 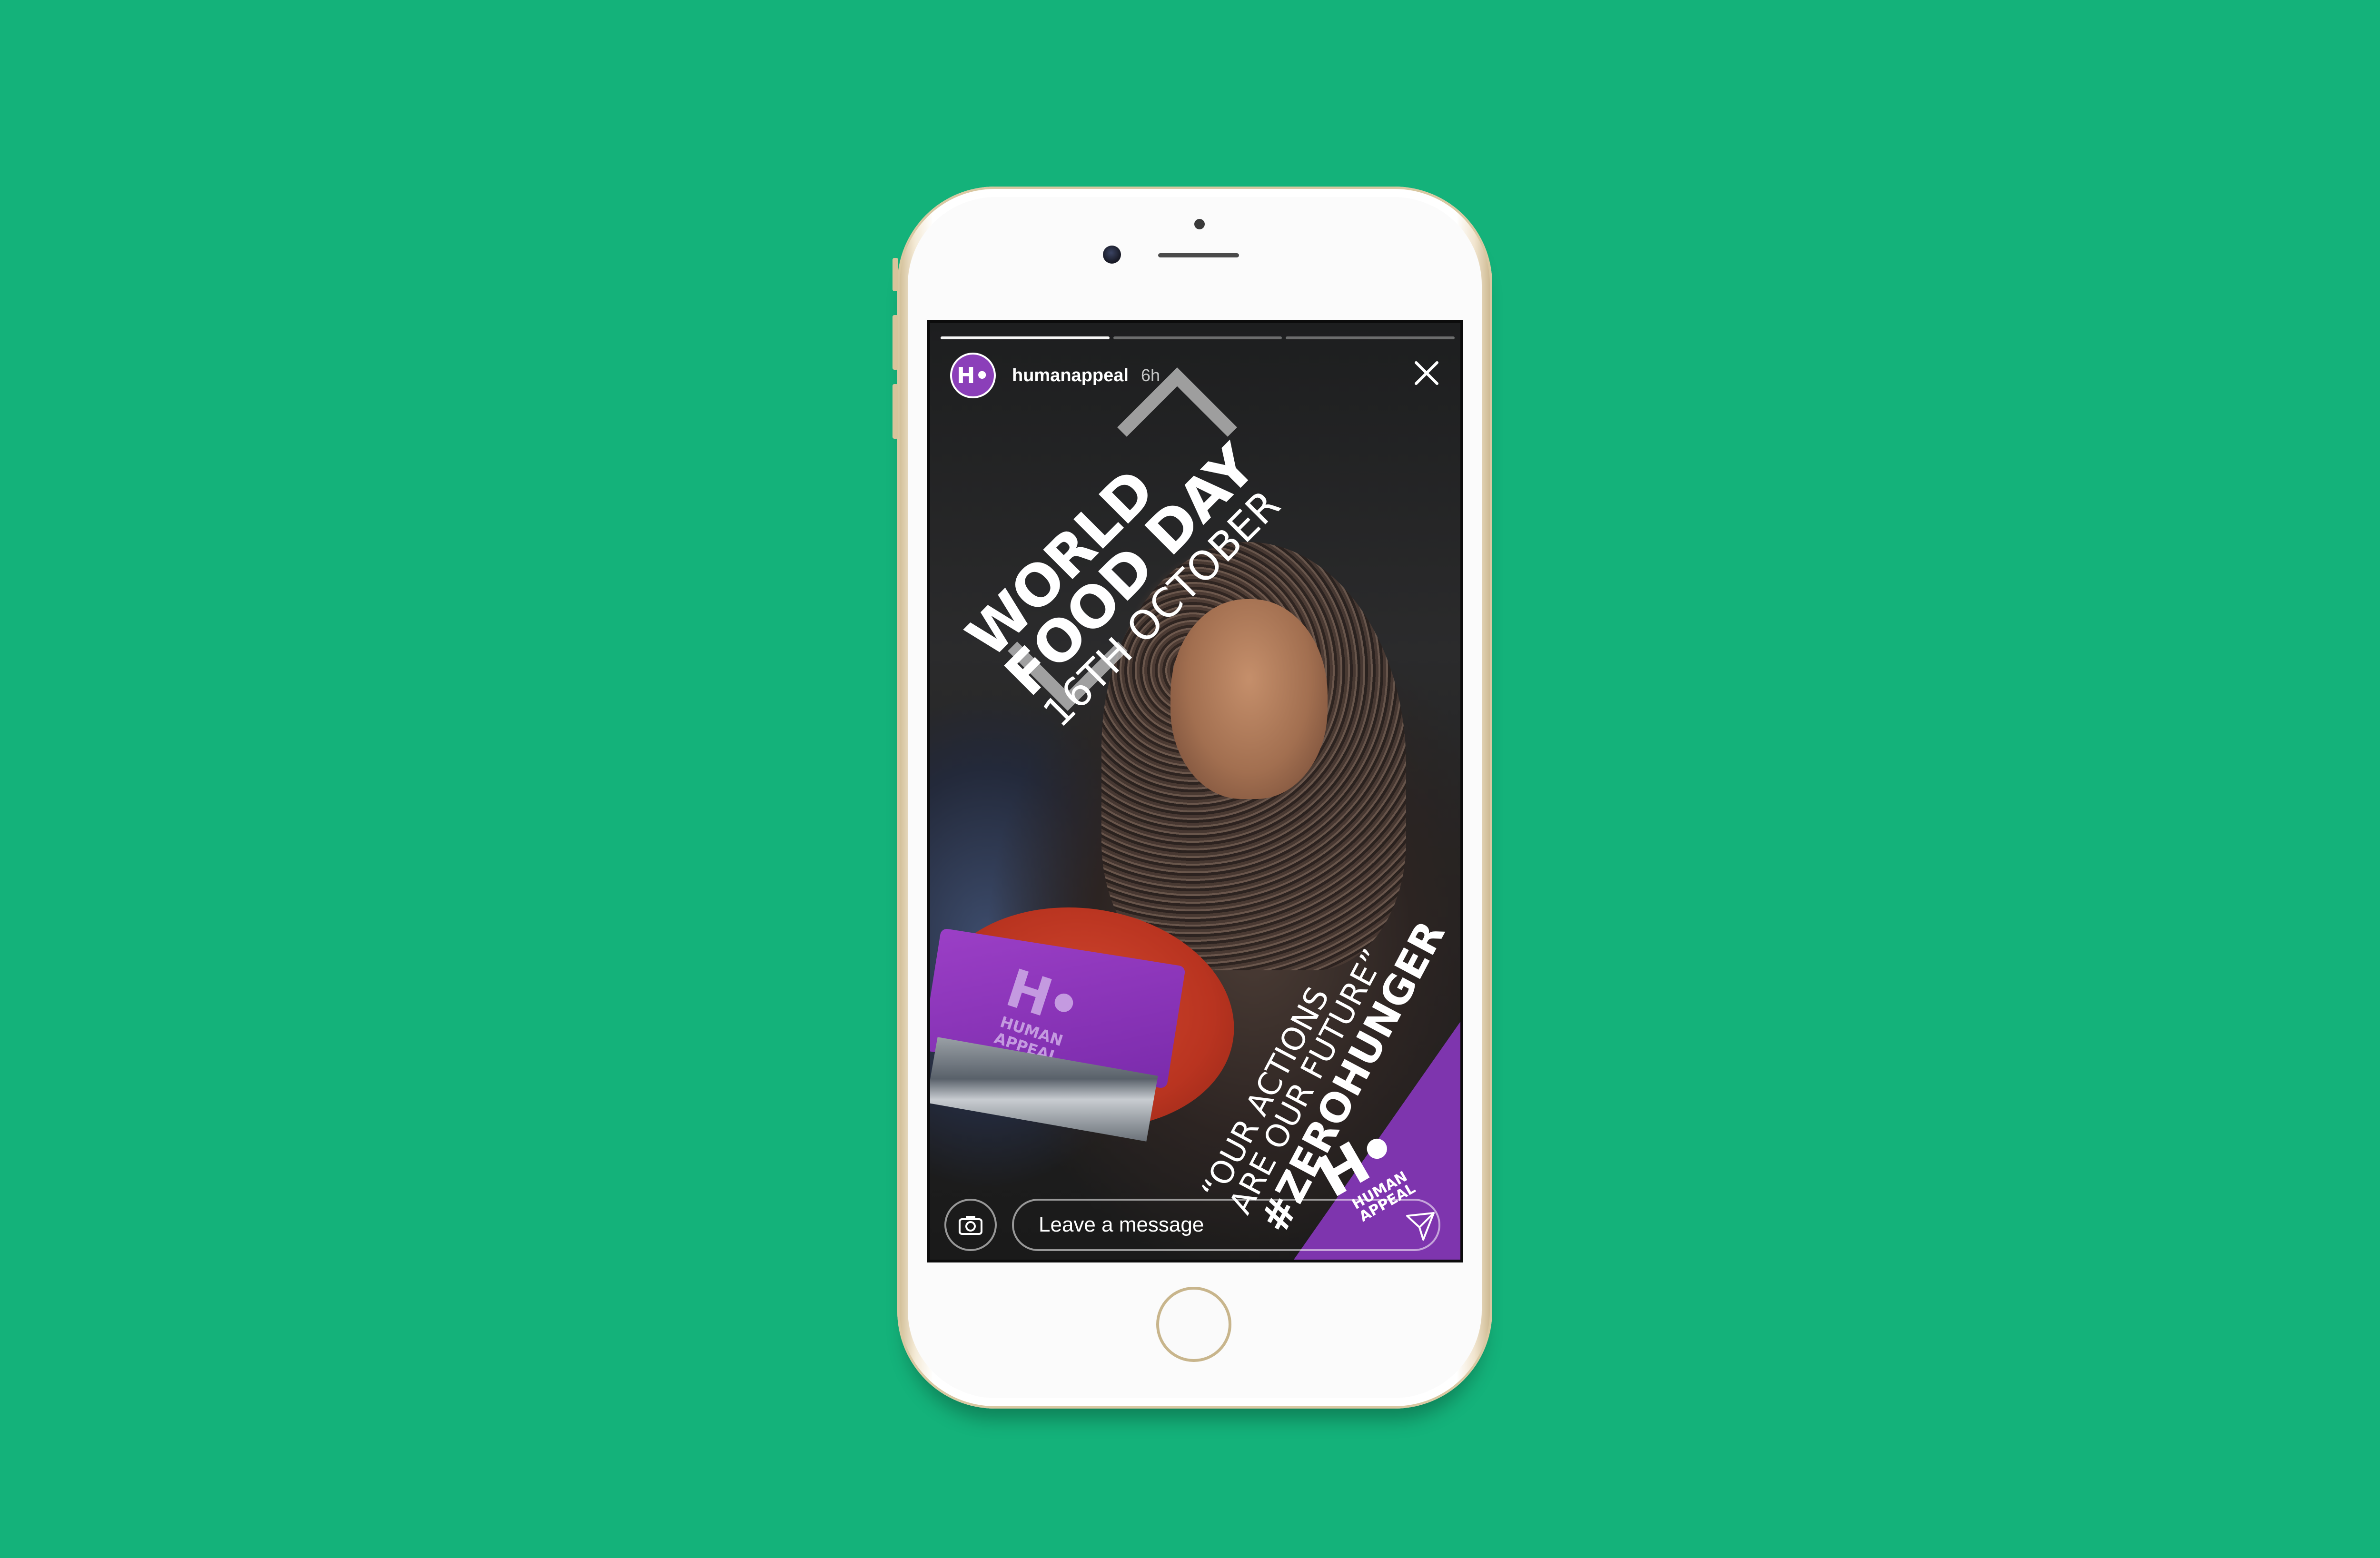 I want to click on close-button, so click(x=1426, y=373).